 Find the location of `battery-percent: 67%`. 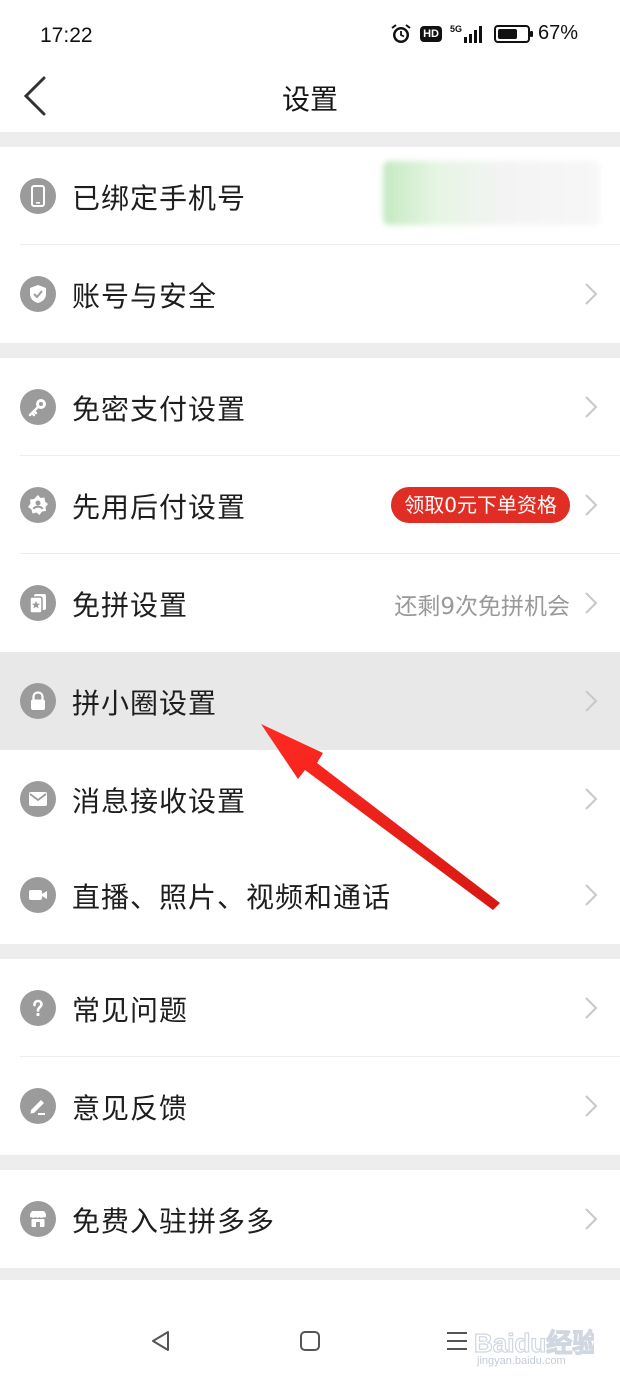

battery-percent: 67% is located at coordinates (557, 33).